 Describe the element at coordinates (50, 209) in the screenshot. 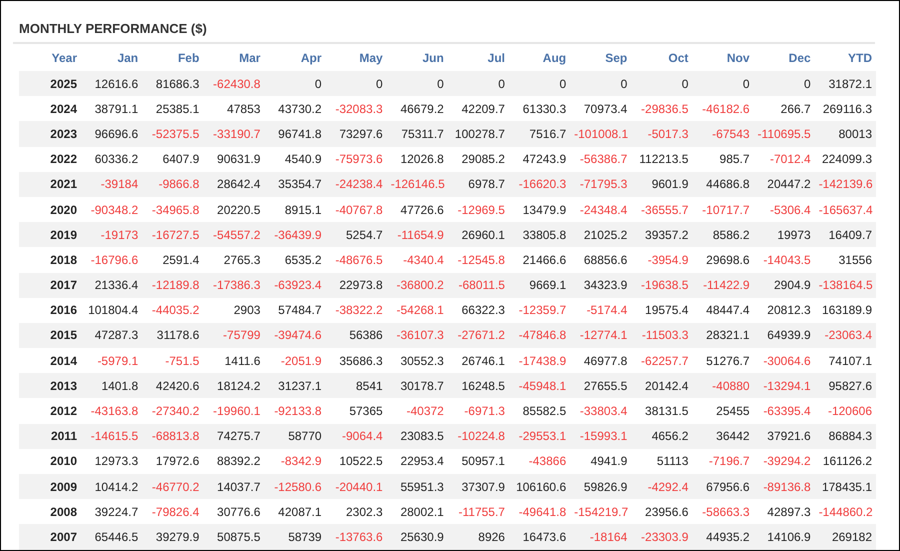

I see `year-cell: 2020` at that location.